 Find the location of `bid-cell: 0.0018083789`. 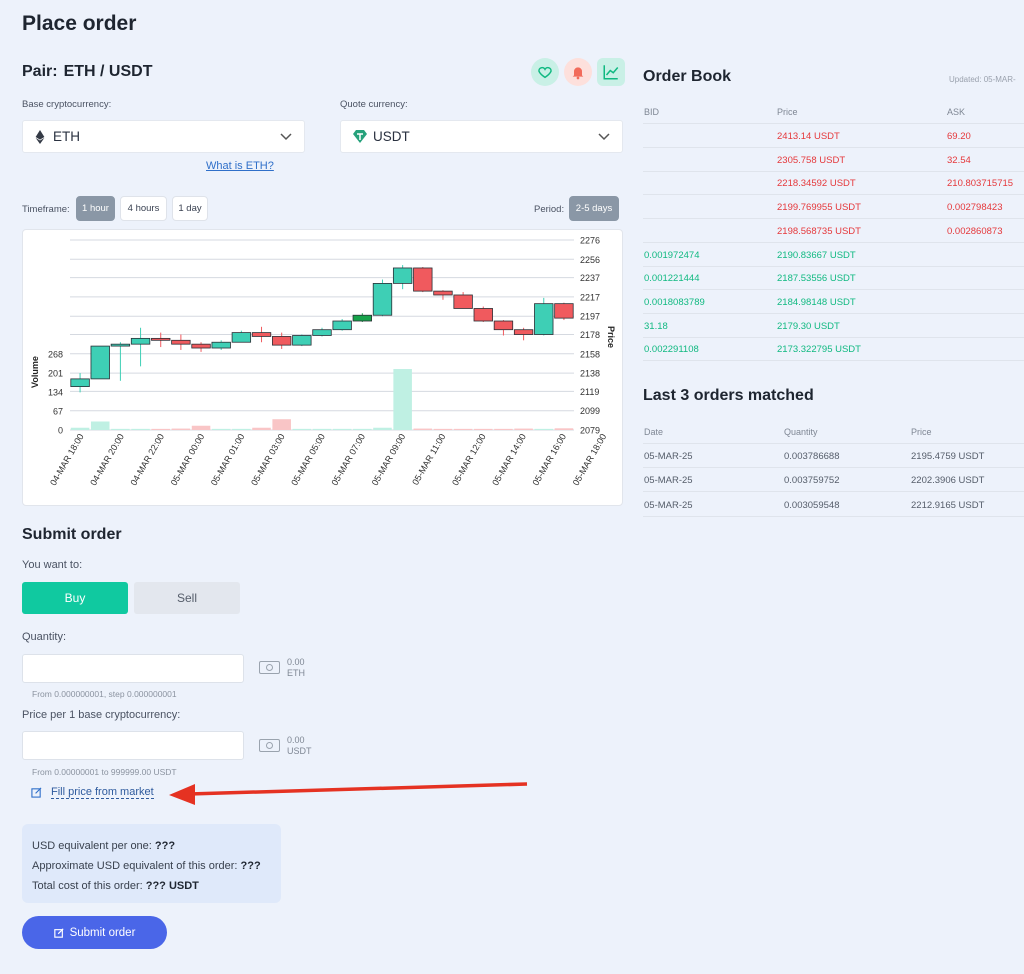

bid-cell: 0.0018083789 is located at coordinates (674, 302).